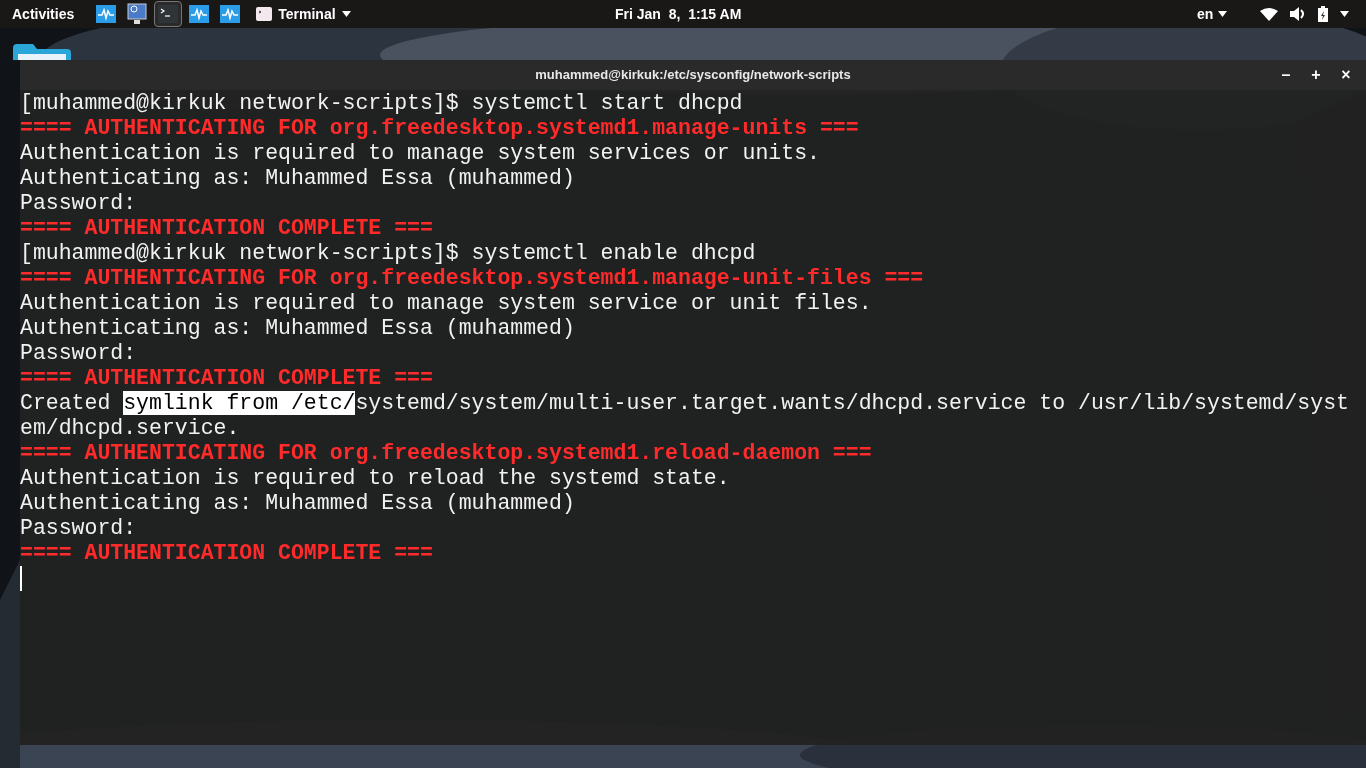  I want to click on text-cursor, so click(21, 578).